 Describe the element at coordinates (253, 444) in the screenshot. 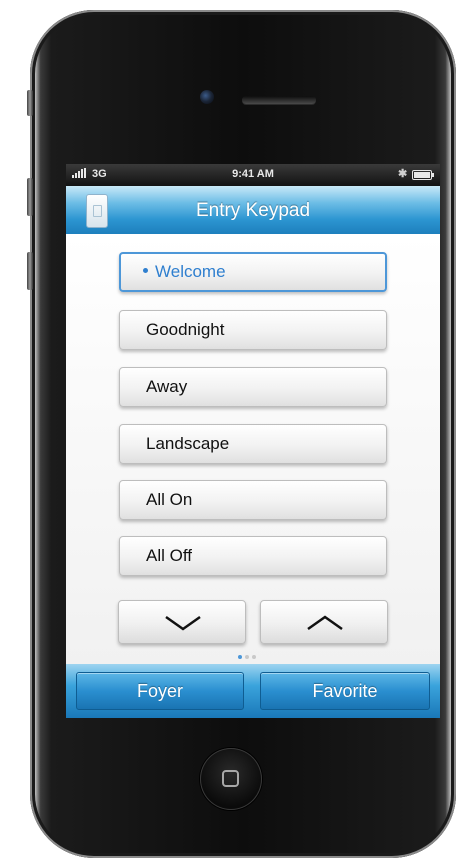

I see `scene-button-landscape: Landscape` at that location.